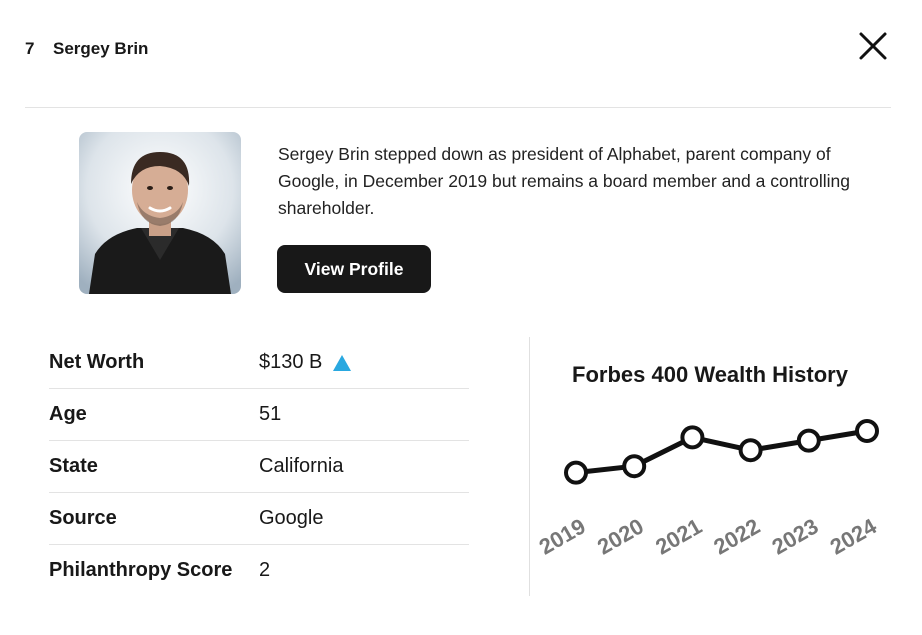 The height and width of the screenshot is (635, 922). I want to click on stat-value: 2, so click(265, 570).